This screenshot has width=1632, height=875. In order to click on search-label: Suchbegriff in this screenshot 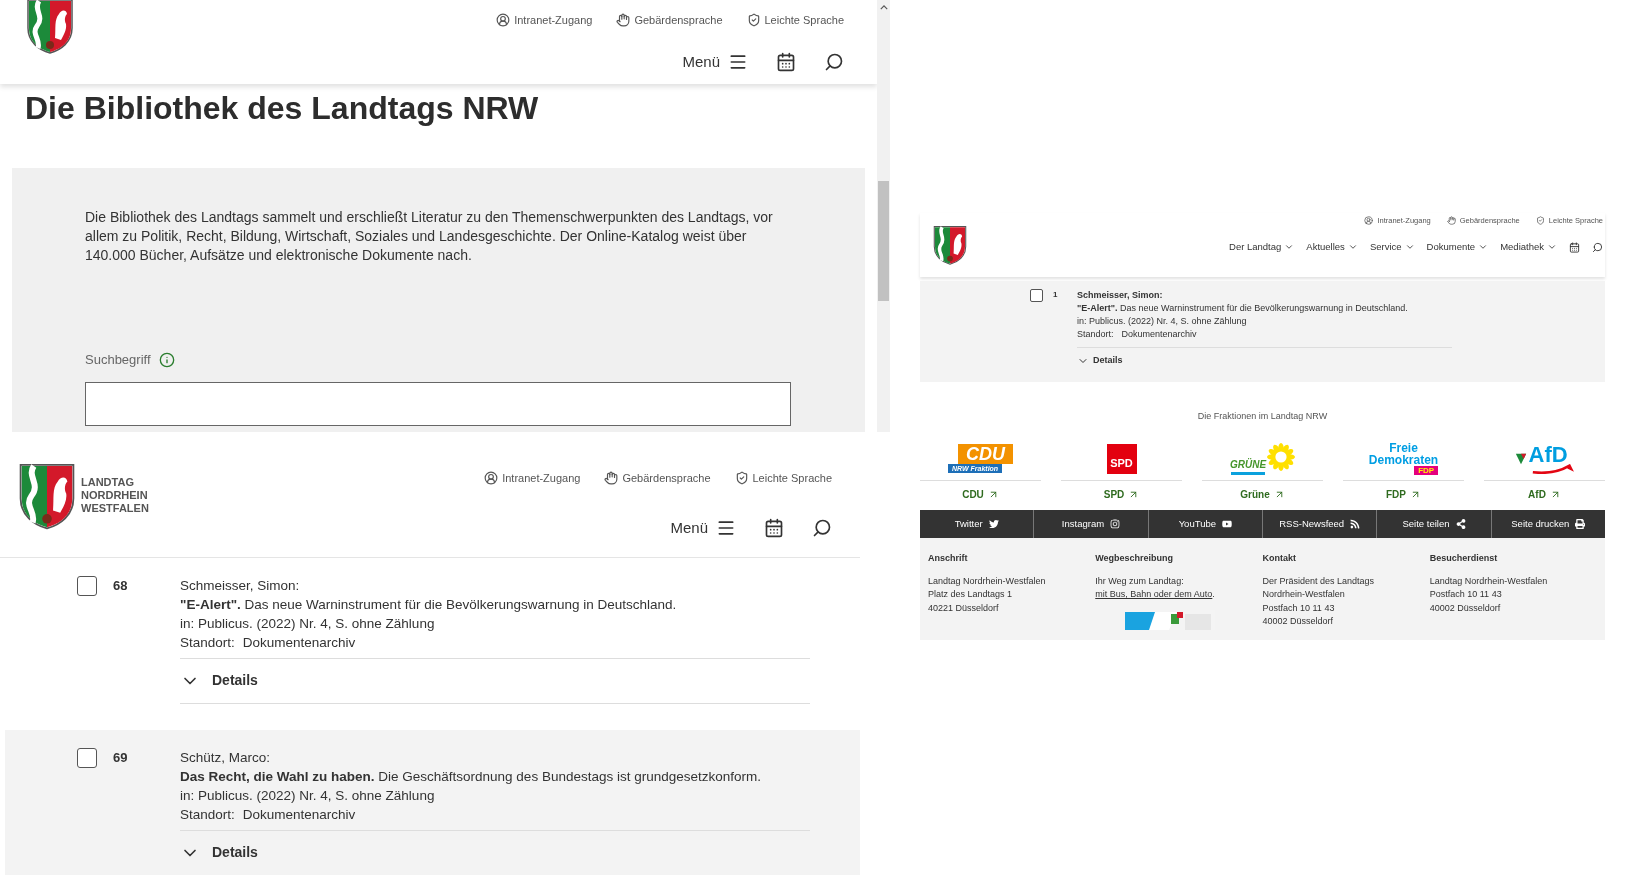, I will do `click(118, 360)`.